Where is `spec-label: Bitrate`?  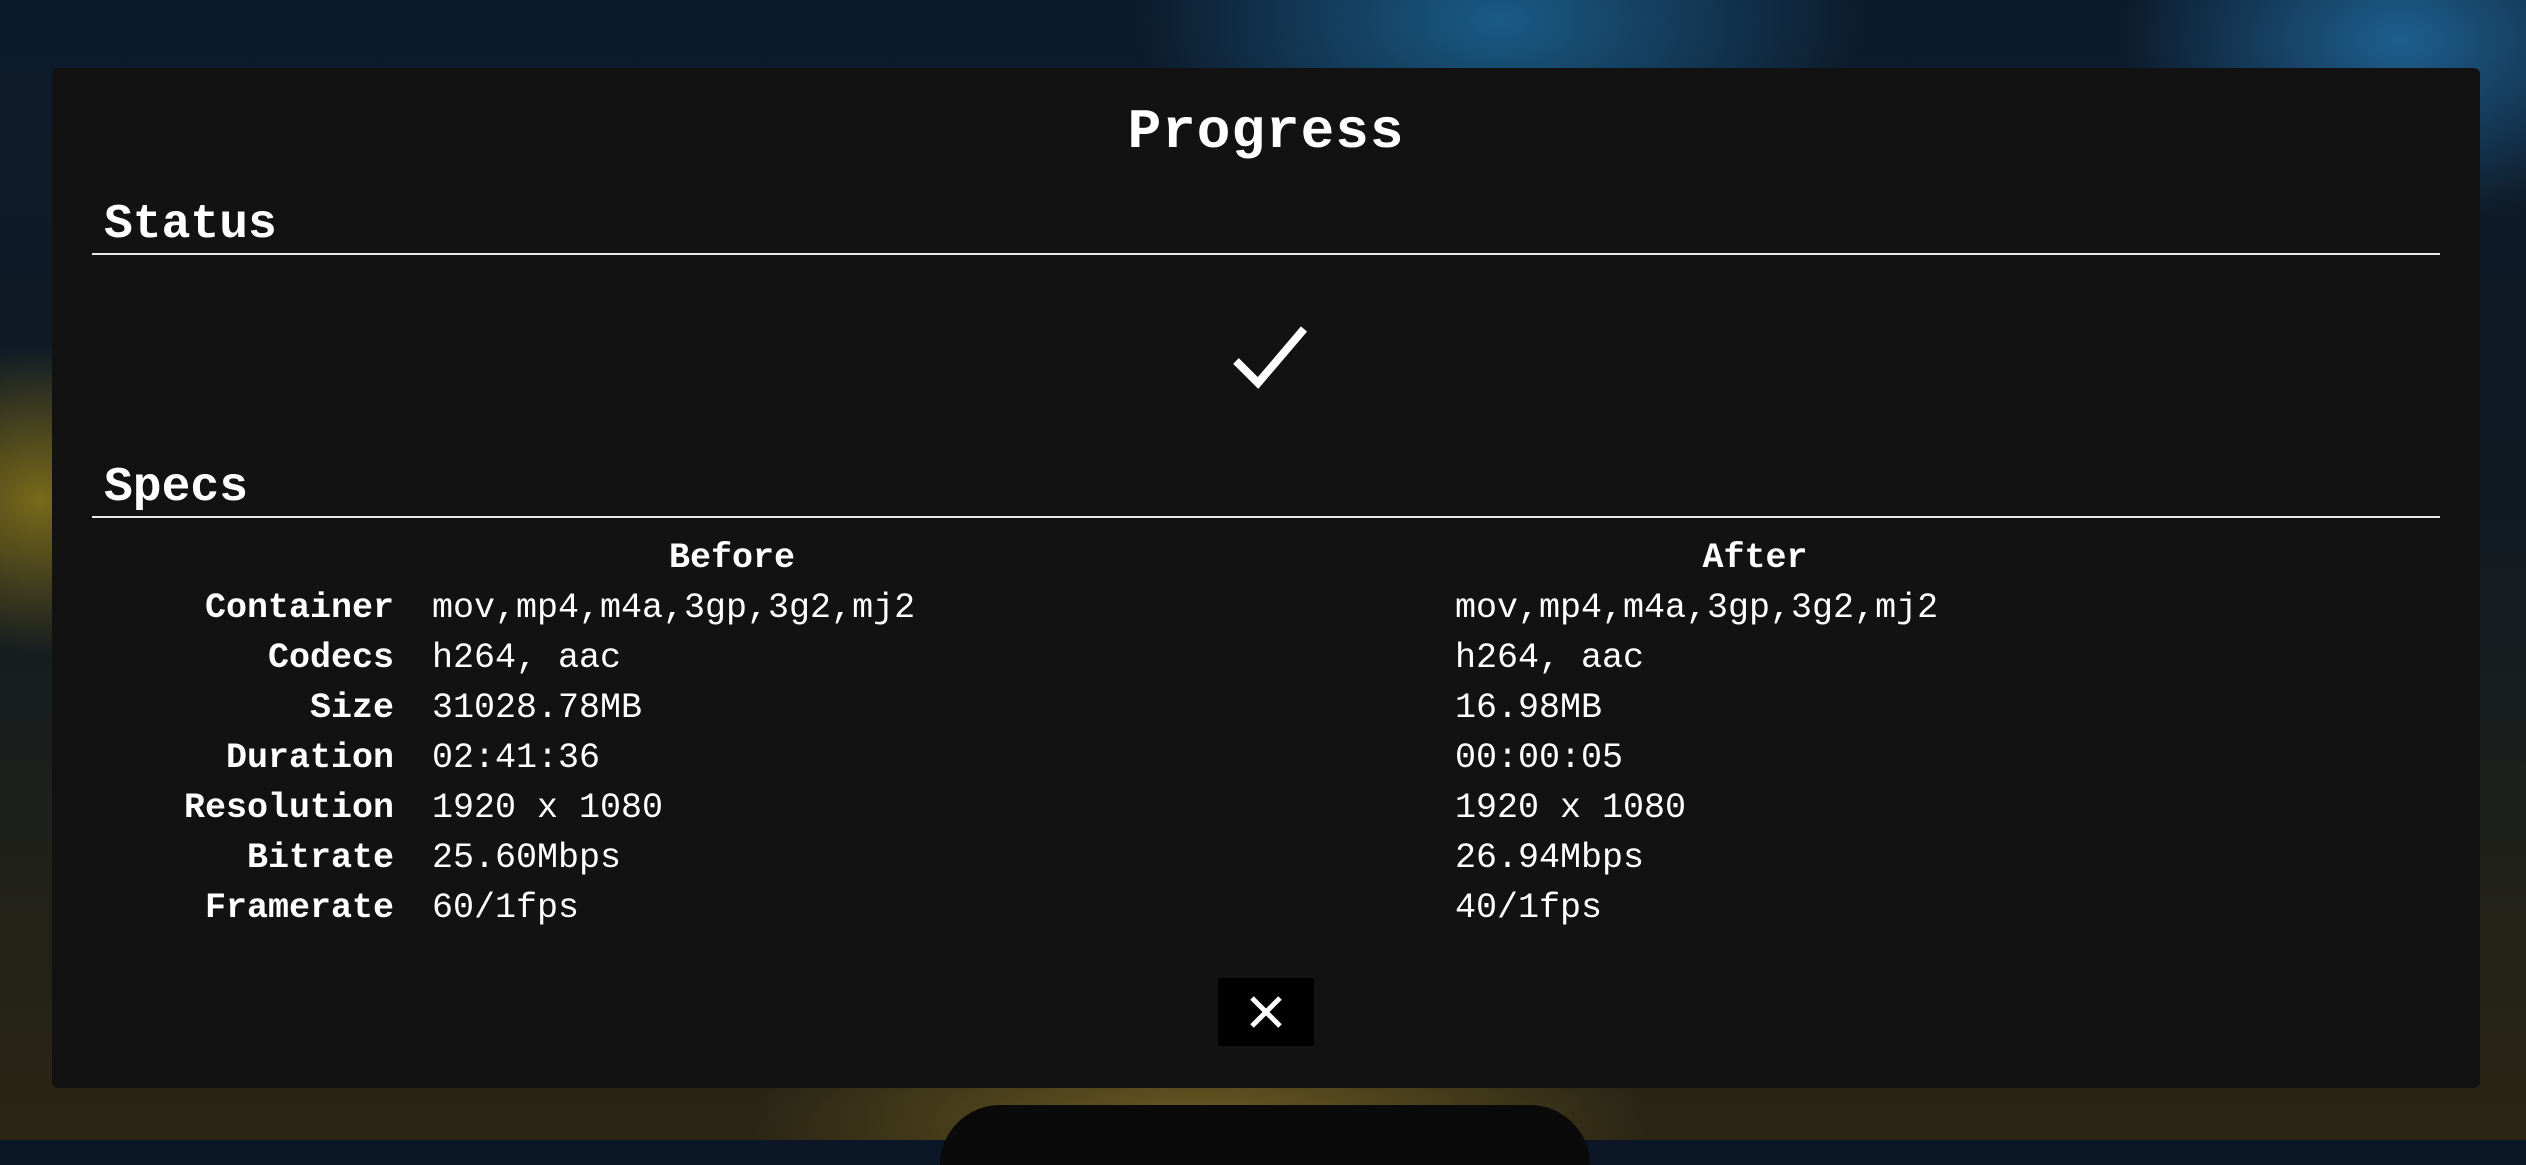 spec-label: Bitrate is located at coordinates (320, 858).